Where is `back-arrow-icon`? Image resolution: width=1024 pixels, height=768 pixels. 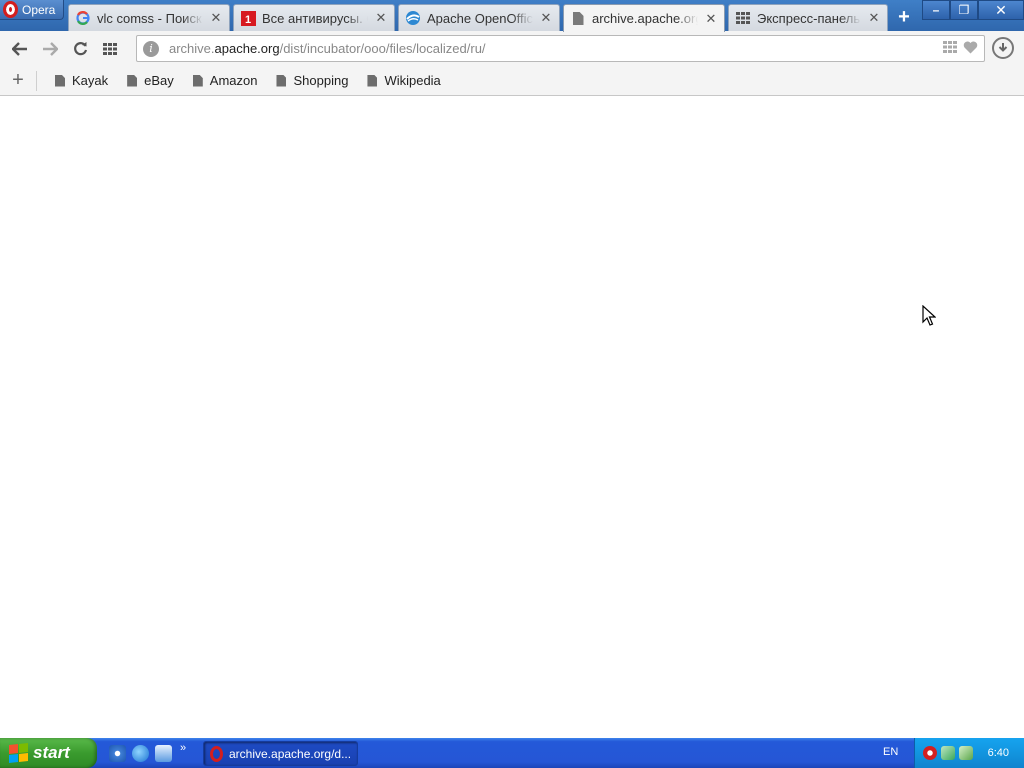 back-arrow-icon is located at coordinates (19, 48).